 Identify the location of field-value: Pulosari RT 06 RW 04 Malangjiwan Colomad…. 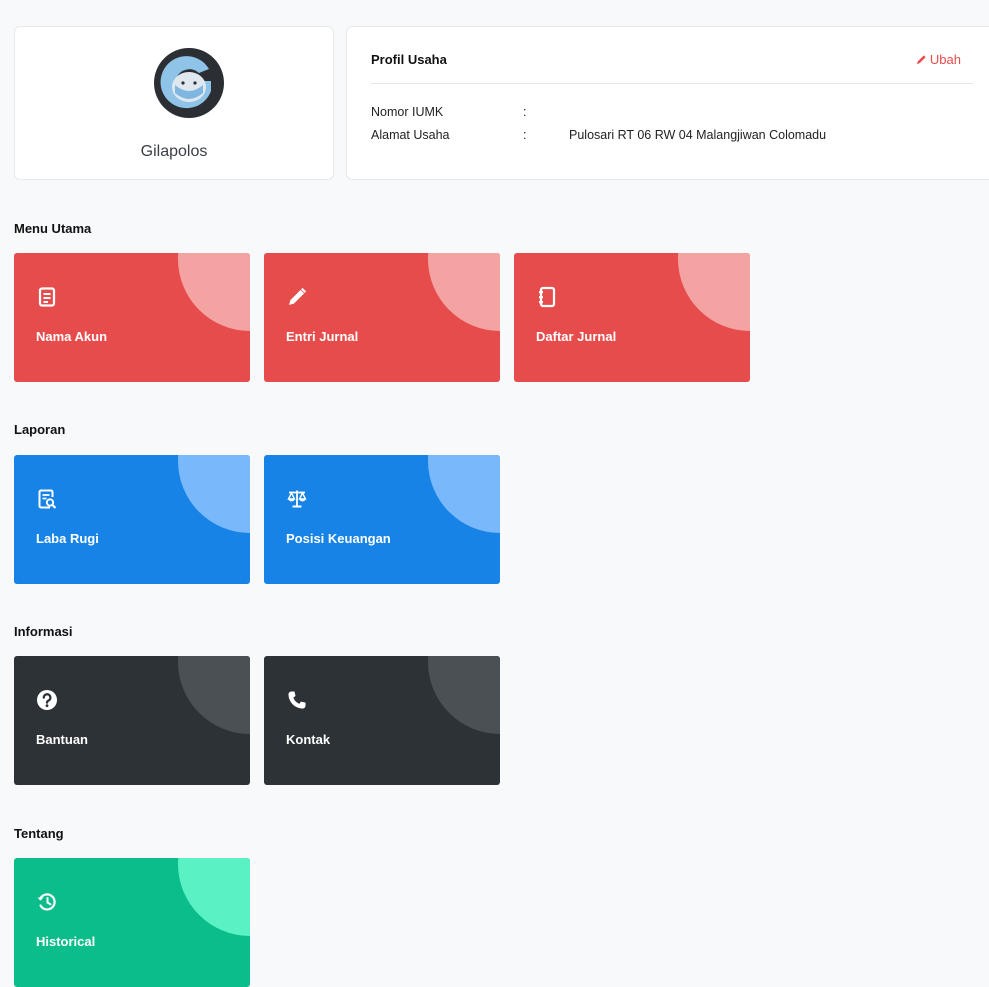
(698, 135).